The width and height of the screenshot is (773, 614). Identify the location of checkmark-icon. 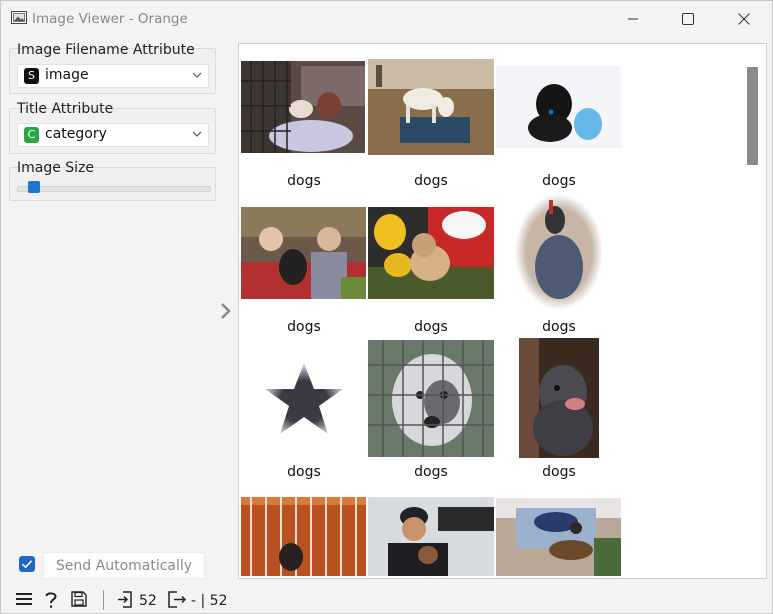
(27, 564).